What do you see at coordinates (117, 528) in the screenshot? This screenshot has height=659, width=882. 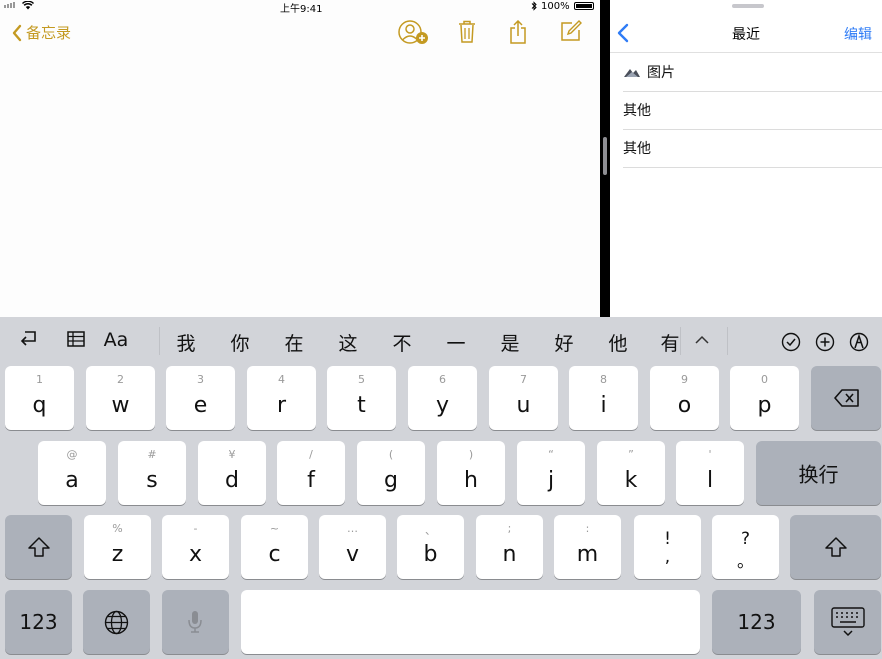 I see `key-secondary-char: %` at bounding box center [117, 528].